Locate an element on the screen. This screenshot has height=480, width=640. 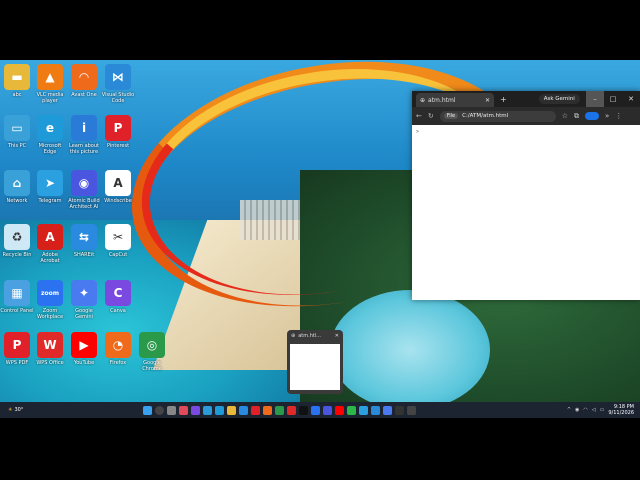
minimize-button: – is located at coordinates (595, 99).